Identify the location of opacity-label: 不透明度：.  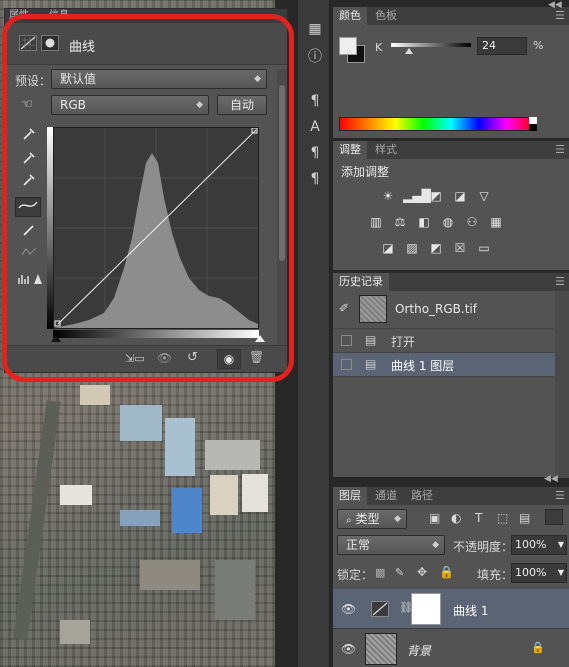
(483, 547).